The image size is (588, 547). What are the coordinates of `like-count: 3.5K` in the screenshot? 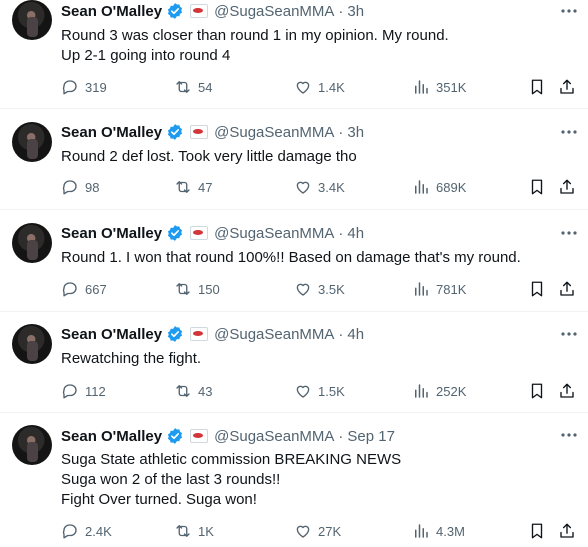 It's located at (331, 289).